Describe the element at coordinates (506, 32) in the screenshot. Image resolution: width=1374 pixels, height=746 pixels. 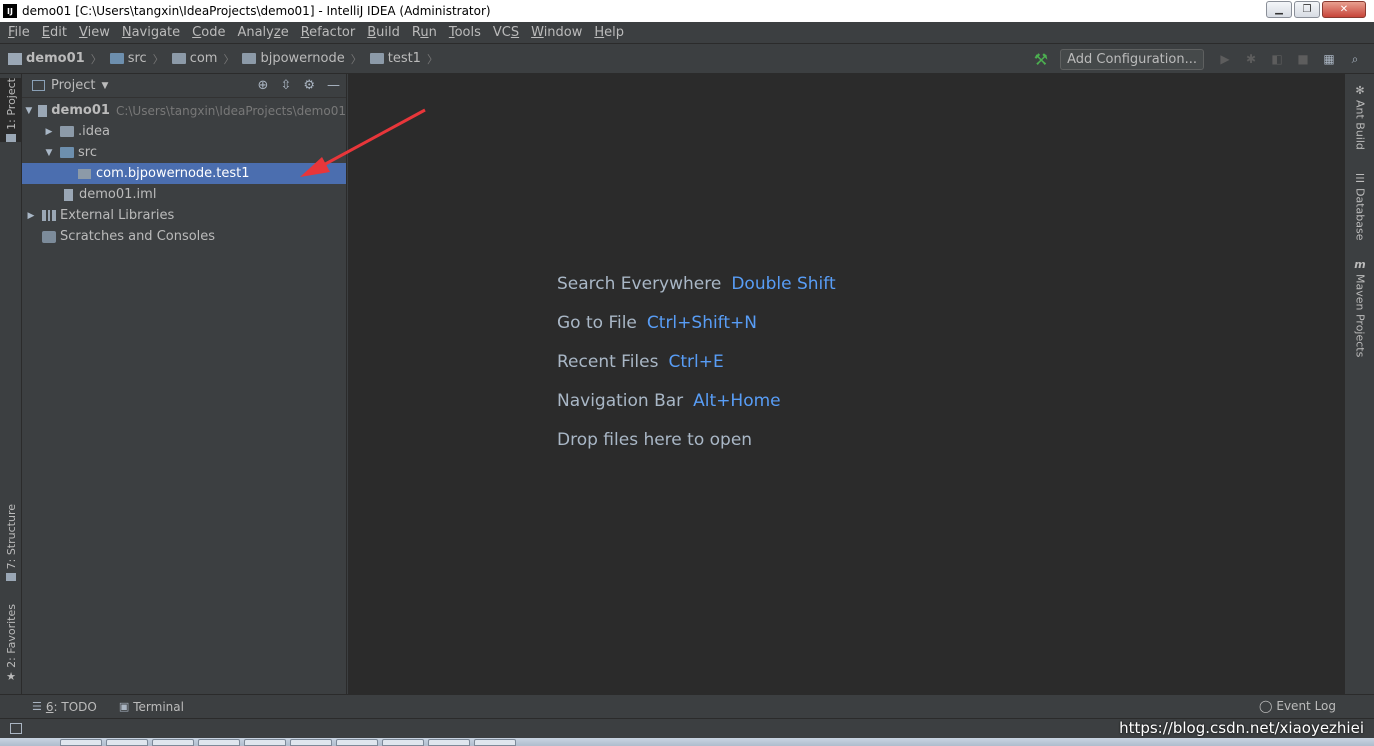
I see `menu-vcs: VCS` at that location.